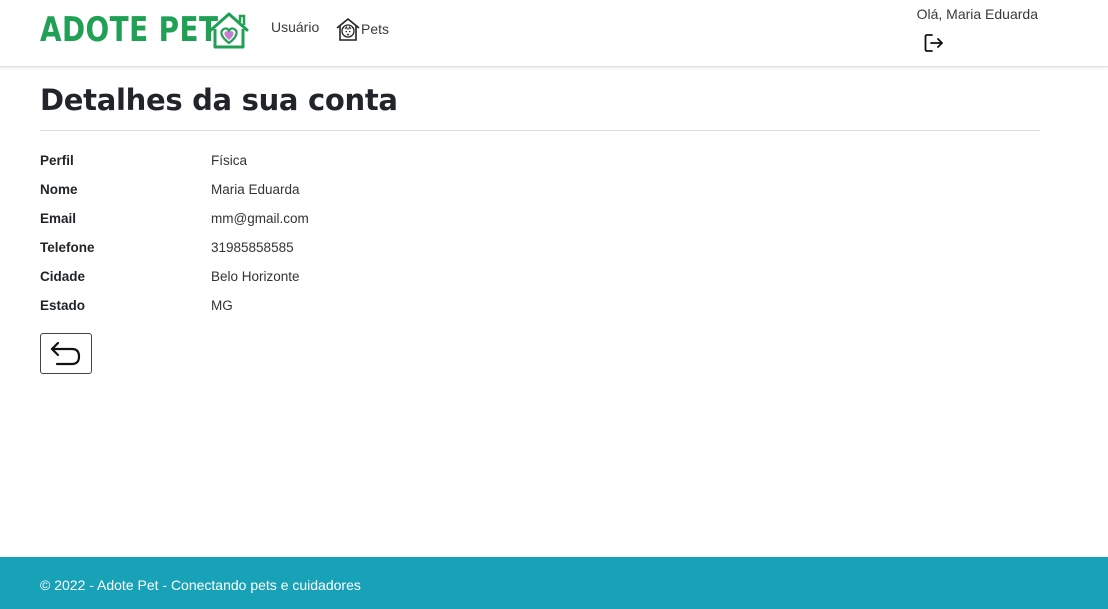 This screenshot has width=1108, height=609. I want to click on heart-house-icon, so click(229, 30).